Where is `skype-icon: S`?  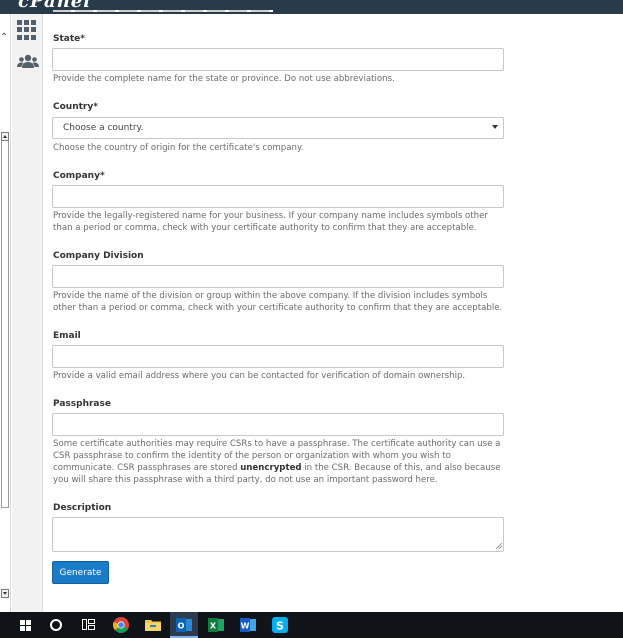 skype-icon: S is located at coordinates (280, 625).